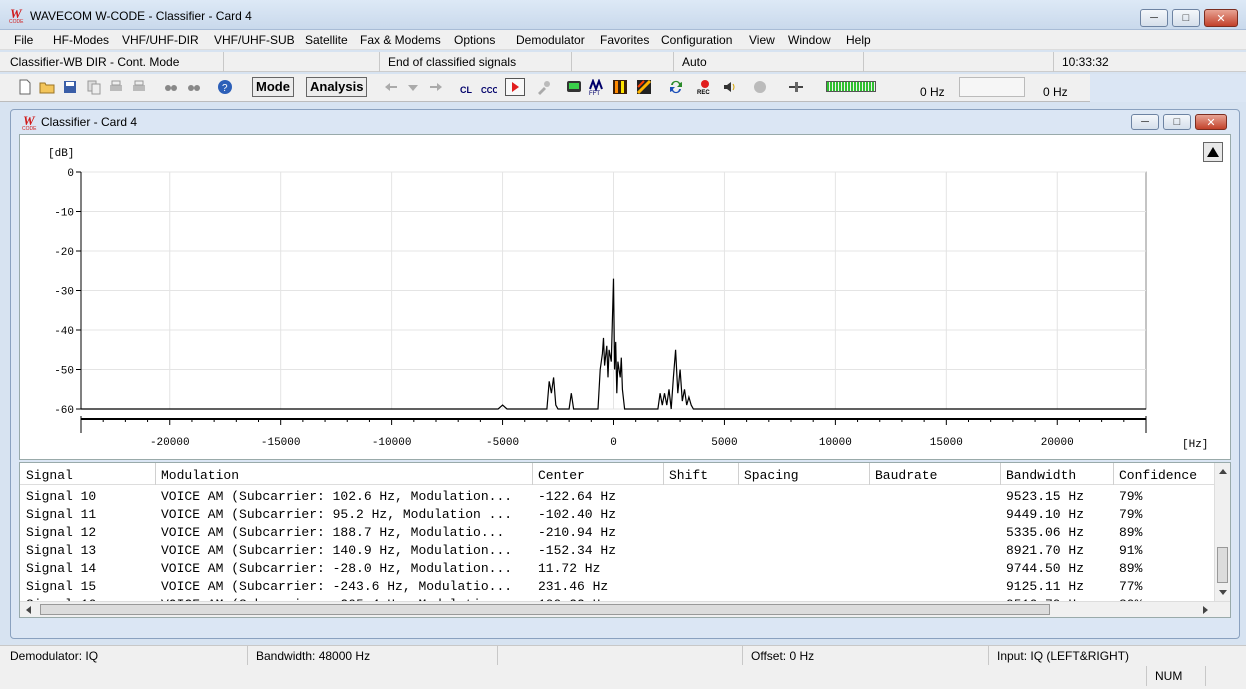 Image resolution: width=1246 pixels, height=689 pixels. Describe the element at coordinates (25, 87) in the screenshot. I see `new-file-icon` at that location.